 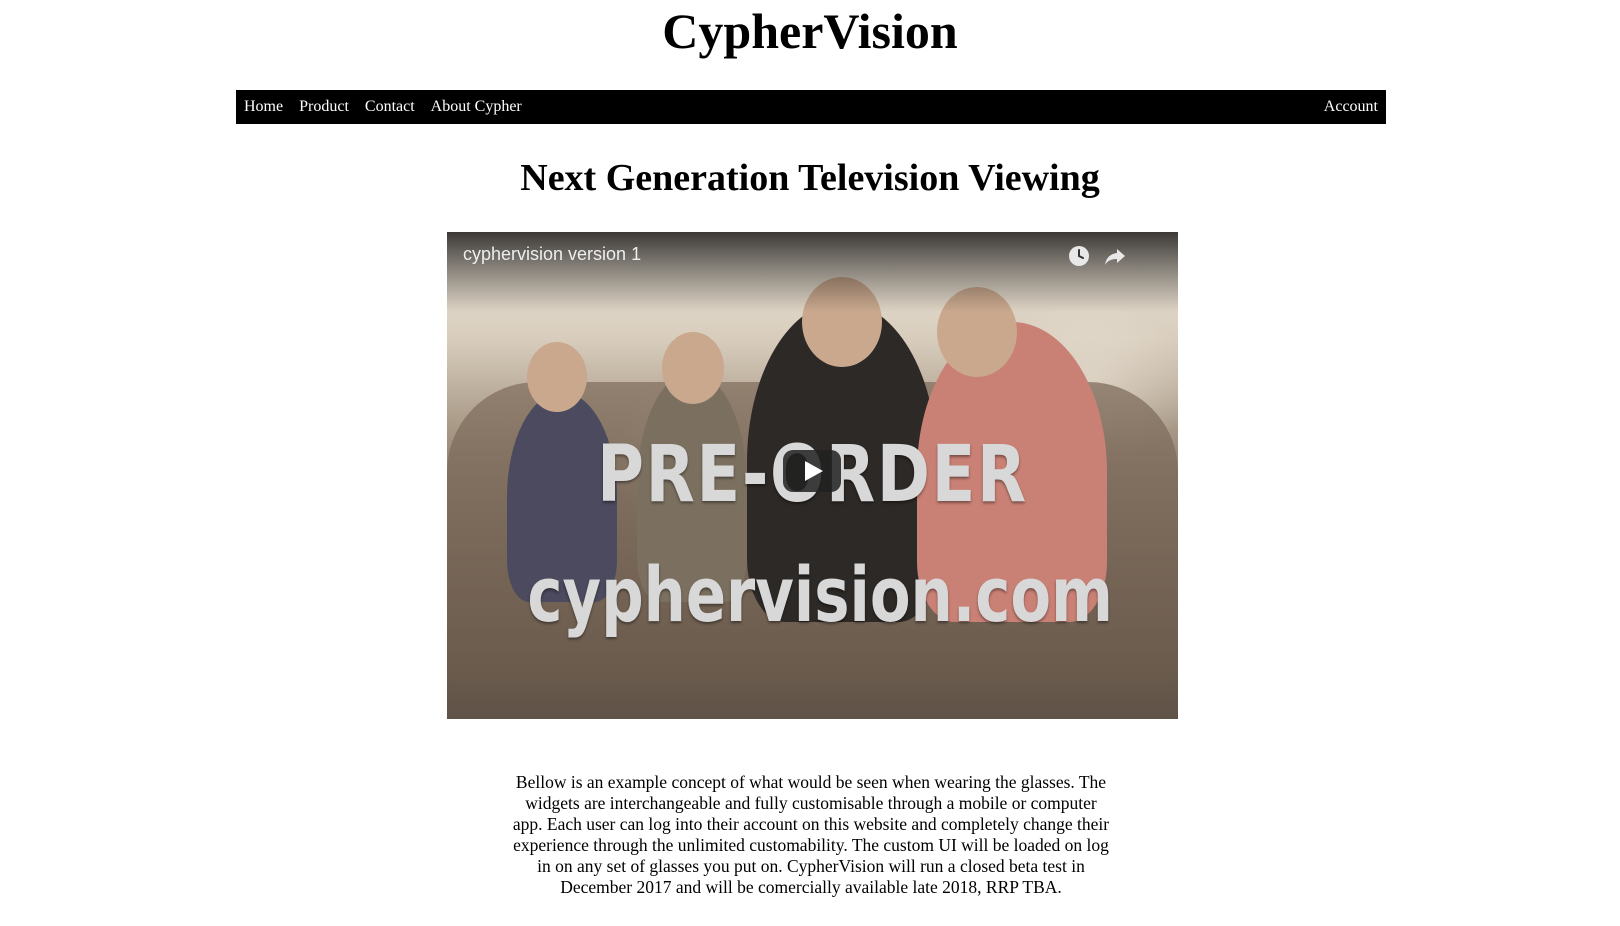 I want to click on nav-contact-link: Contact, so click(x=390, y=107).